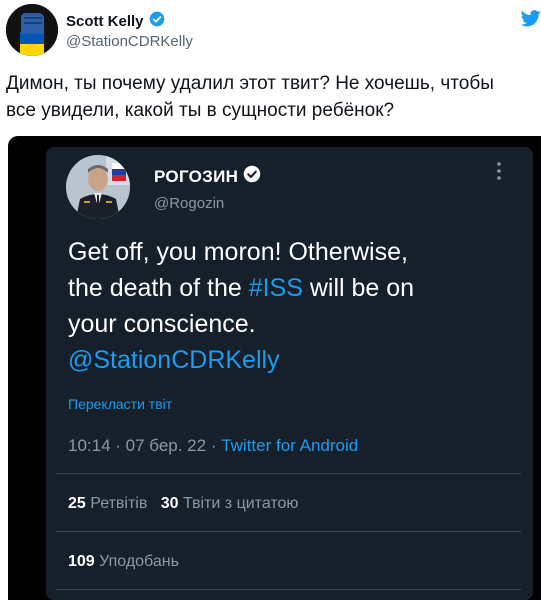 This screenshot has width=541, height=600. I want to click on translate-tweet-link: Перекласти твіт, so click(120, 404).